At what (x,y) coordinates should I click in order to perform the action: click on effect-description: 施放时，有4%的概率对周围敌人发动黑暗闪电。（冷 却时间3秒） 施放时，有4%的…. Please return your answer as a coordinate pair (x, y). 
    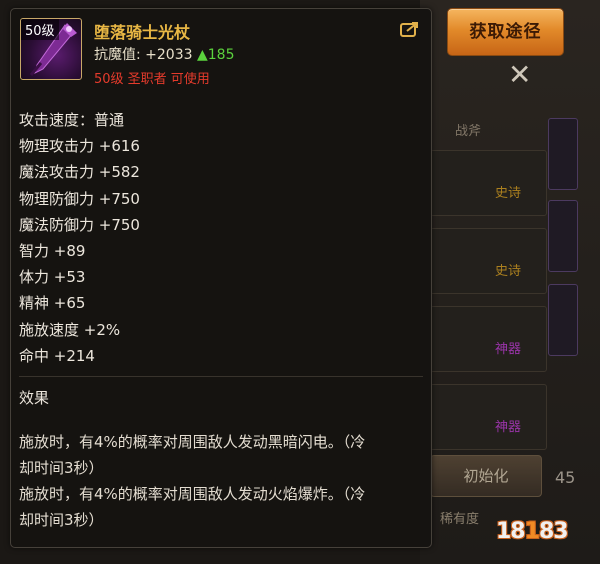
    Looking at the image, I should click on (217, 481).